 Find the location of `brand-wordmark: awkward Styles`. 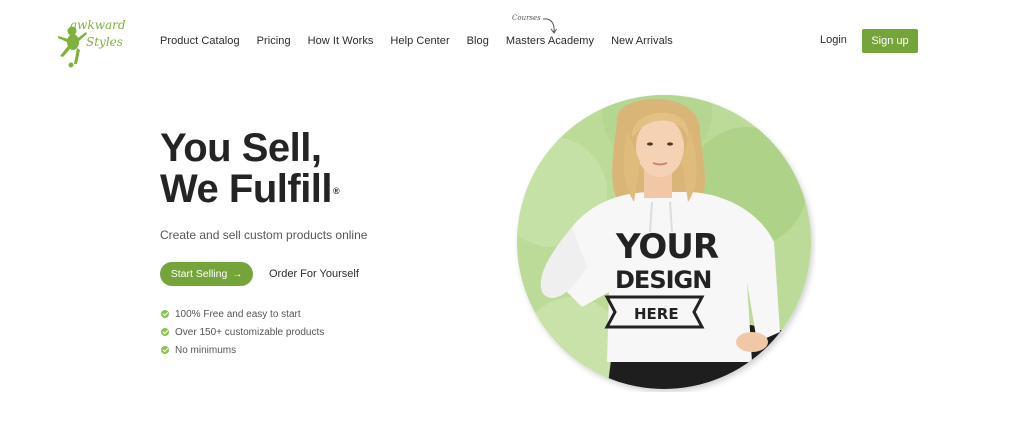

brand-wordmark: awkward Styles is located at coordinates (100, 33).